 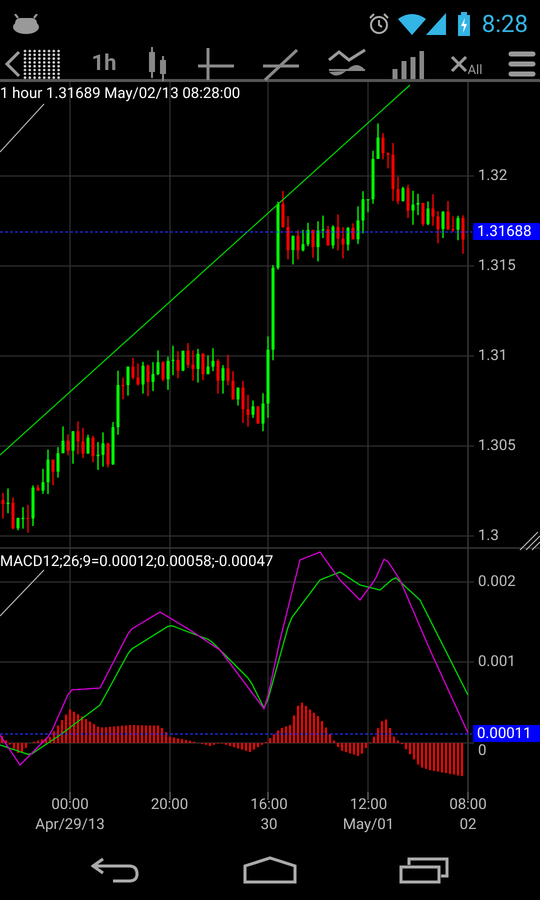 What do you see at coordinates (42, 64) in the screenshot?
I see `dot-grid-icon` at bounding box center [42, 64].